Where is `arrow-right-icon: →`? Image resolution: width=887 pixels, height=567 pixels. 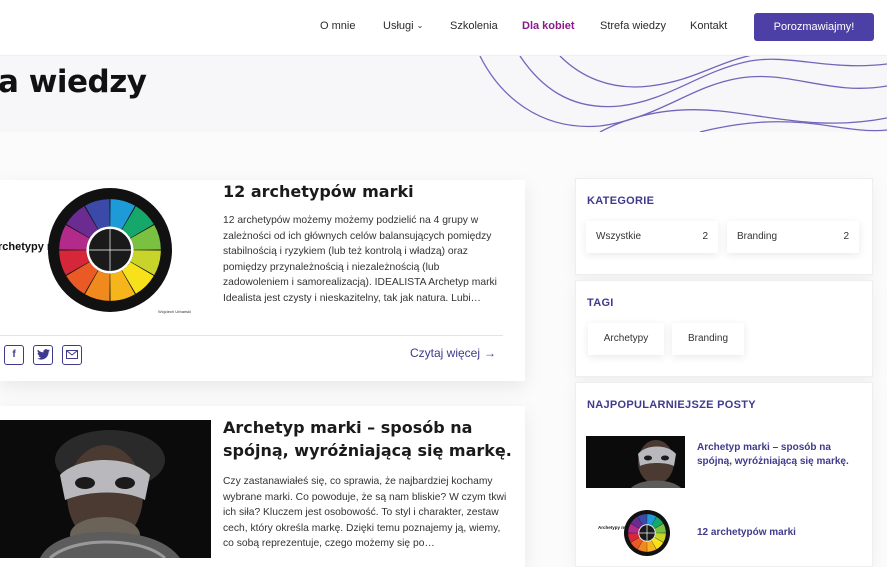
arrow-right-icon: → is located at coordinates (490, 353).